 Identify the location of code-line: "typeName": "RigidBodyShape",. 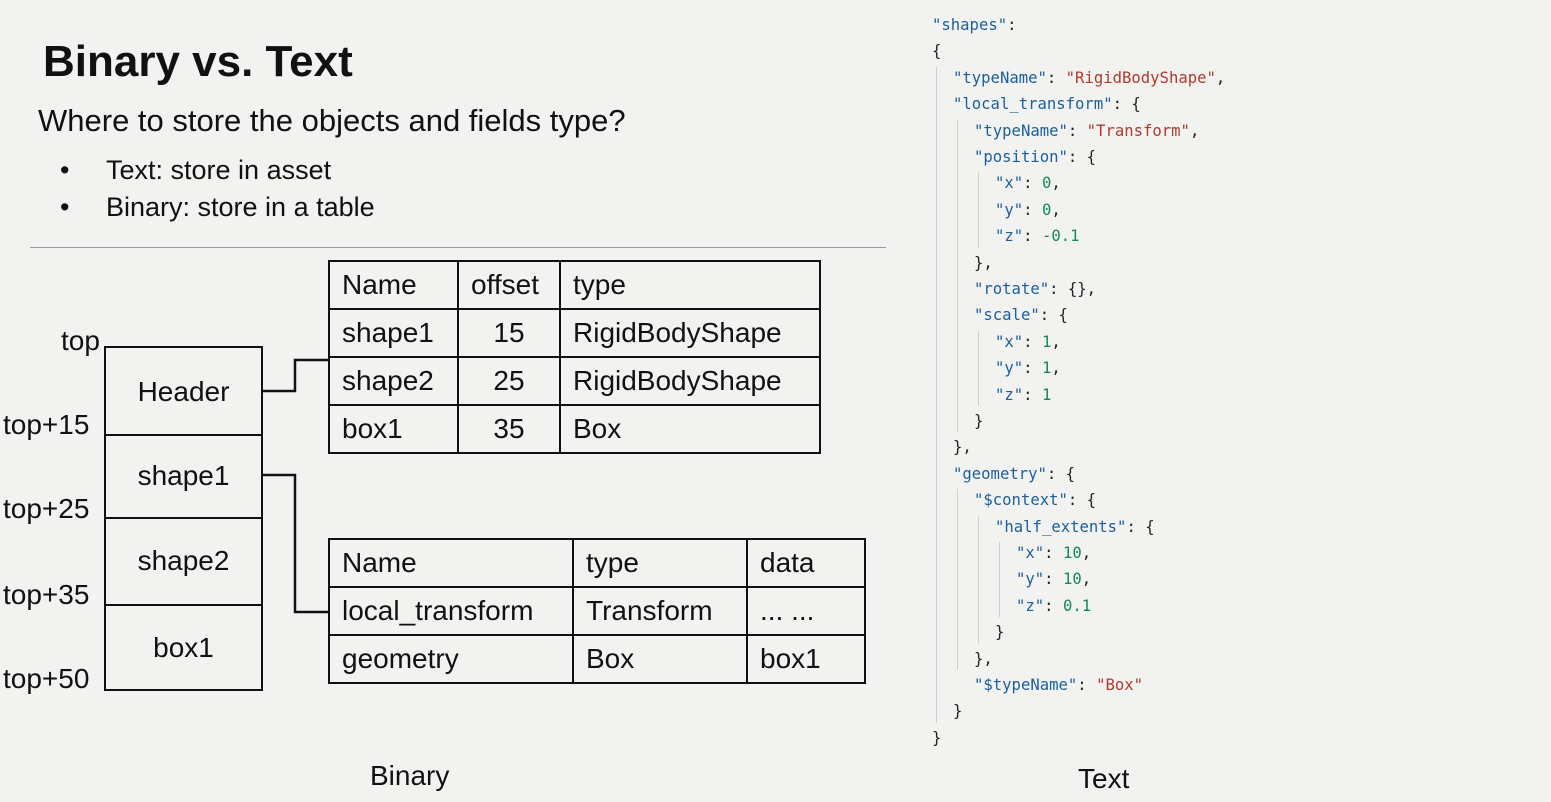
(1089, 78).